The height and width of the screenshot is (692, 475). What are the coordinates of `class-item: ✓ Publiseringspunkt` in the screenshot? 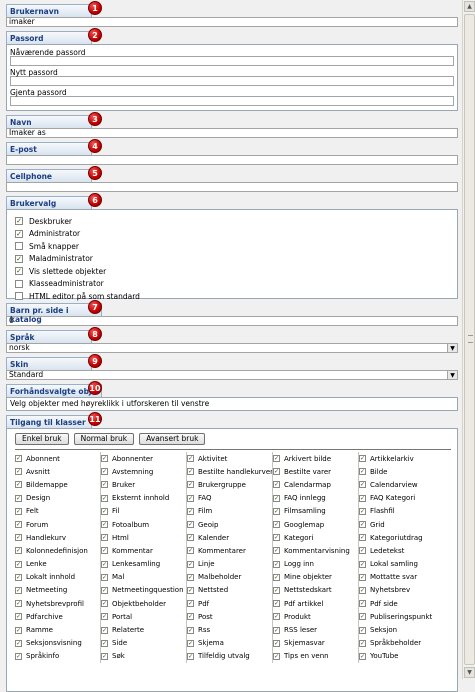 It's located at (402, 616).